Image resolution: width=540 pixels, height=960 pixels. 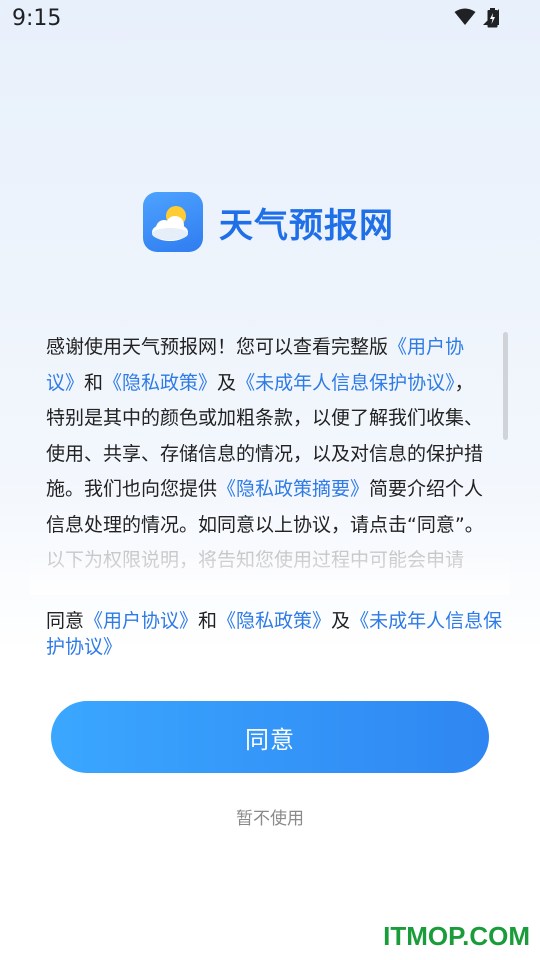 I want to click on app-name: 天气预报网, so click(x=306, y=225).